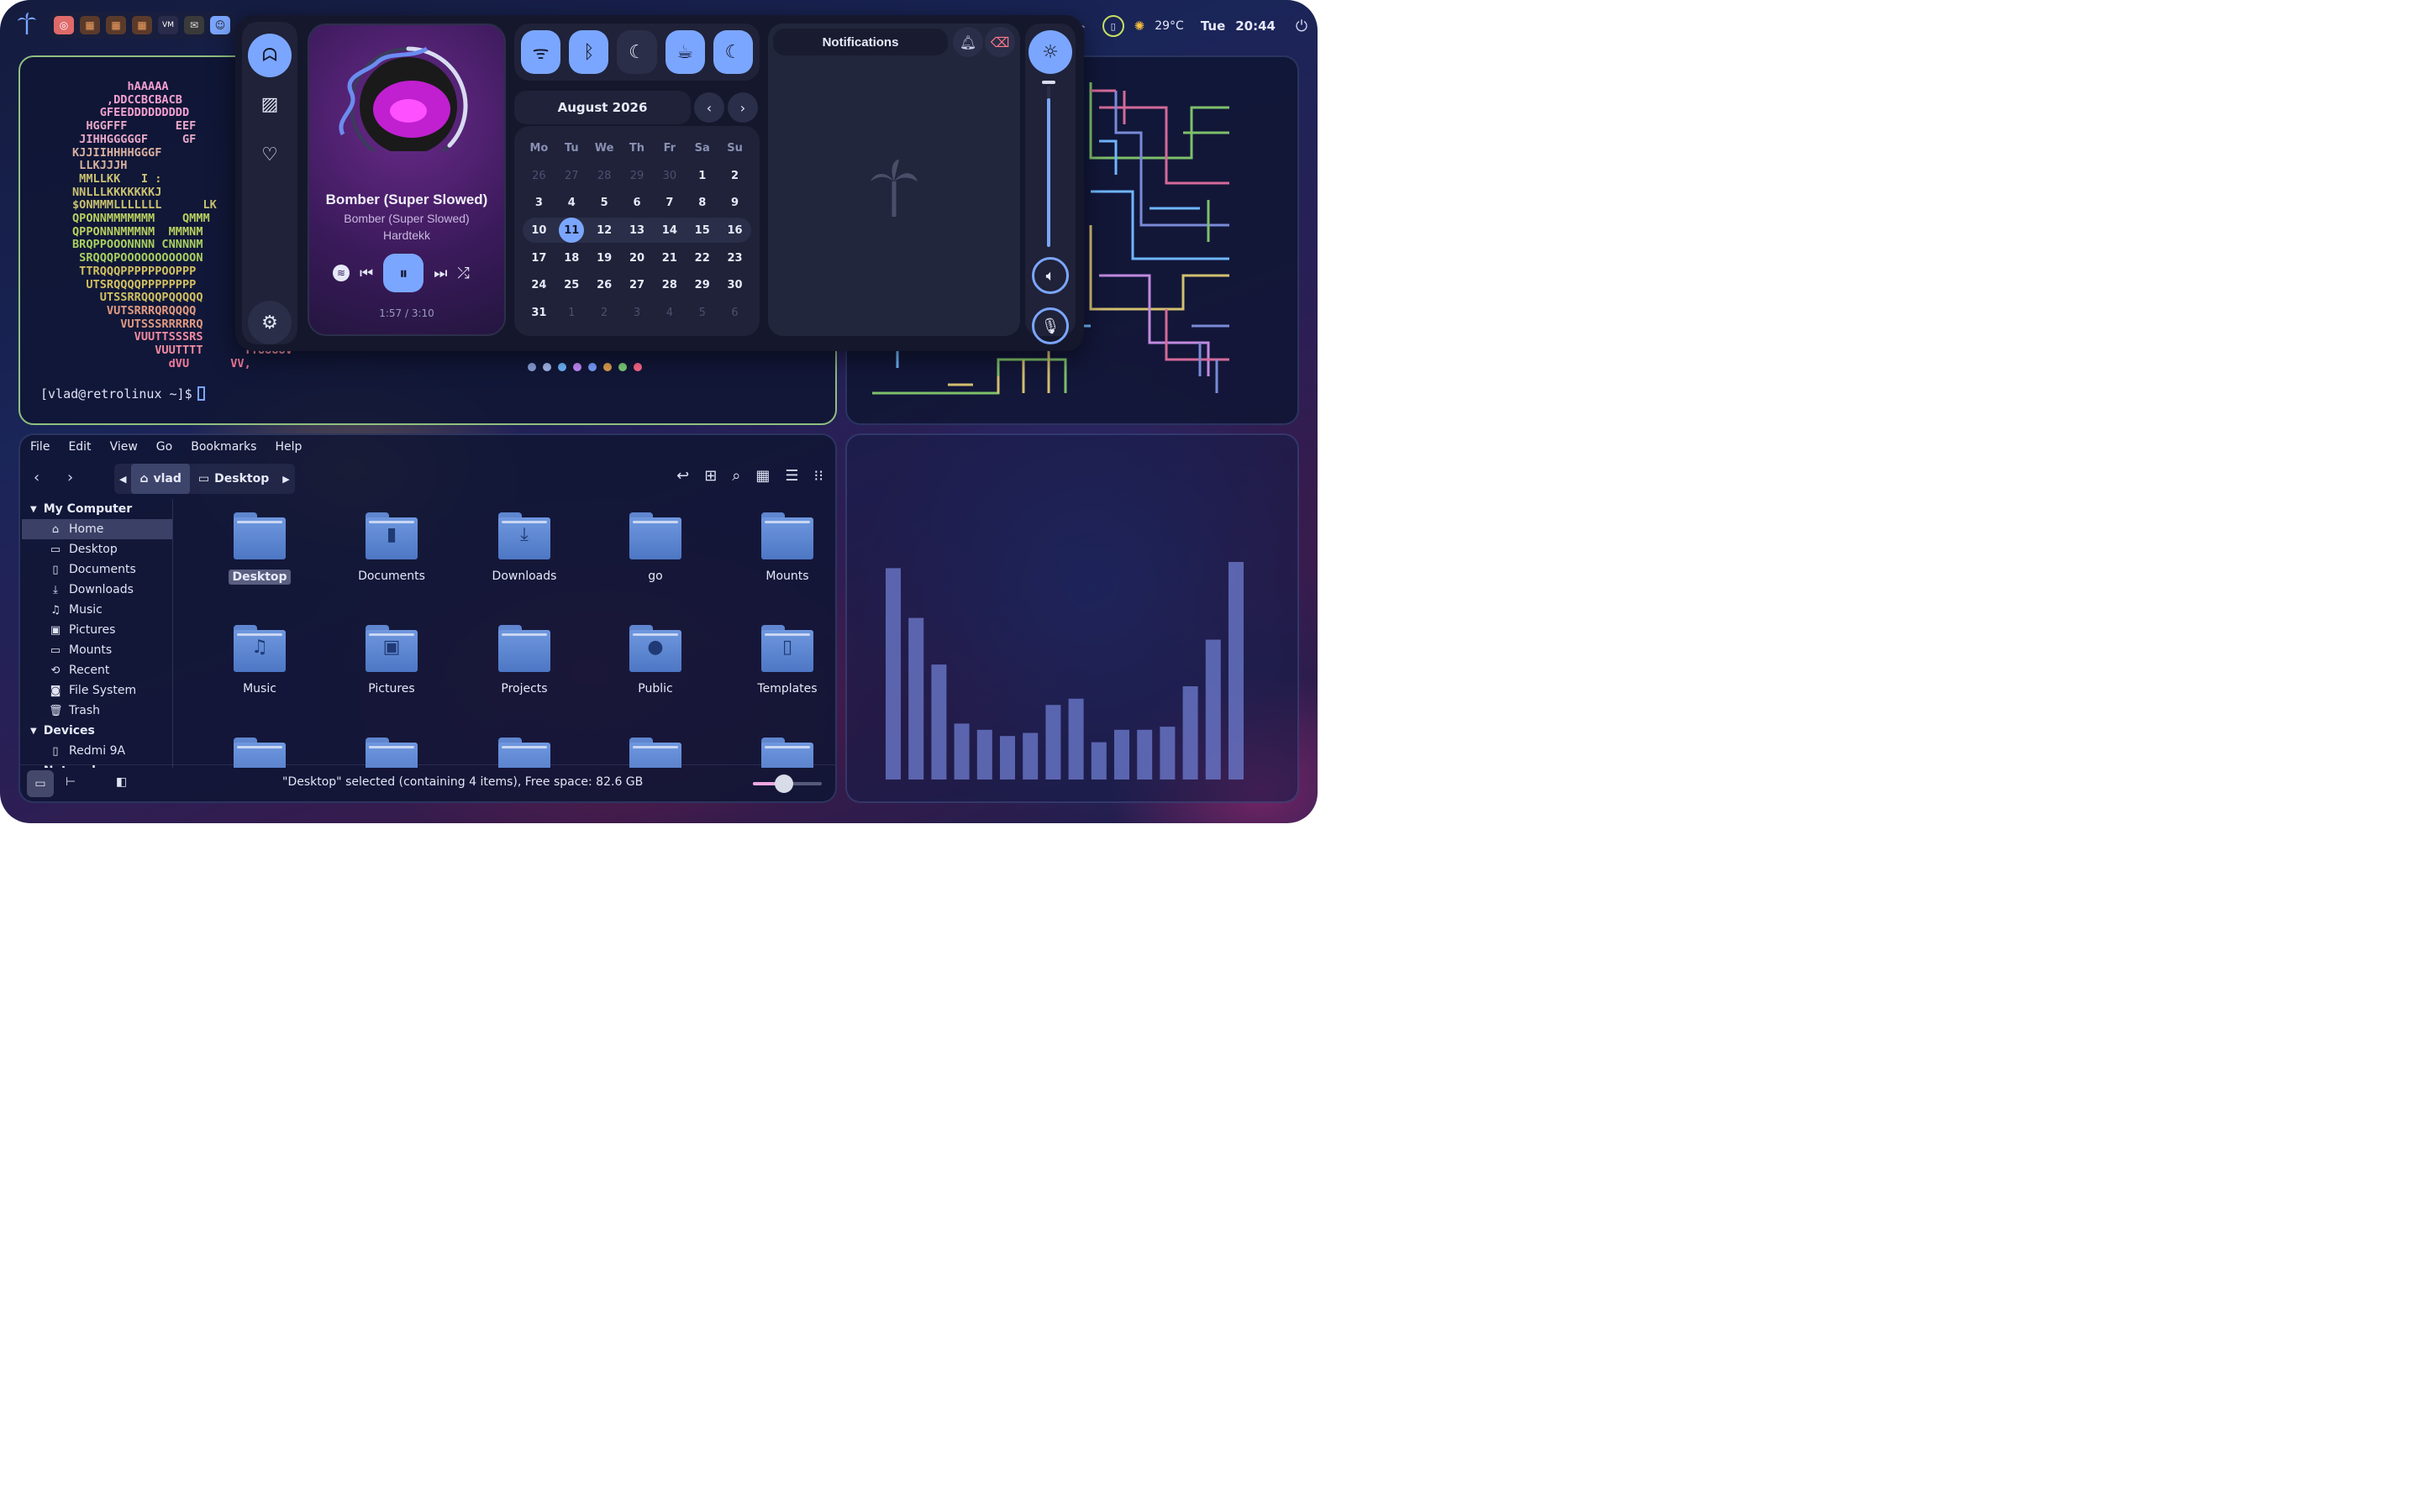 This screenshot has height=1512, width=2420. Describe the element at coordinates (604, 313) in the screenshot. I see `calendar-day: 2` at that location.